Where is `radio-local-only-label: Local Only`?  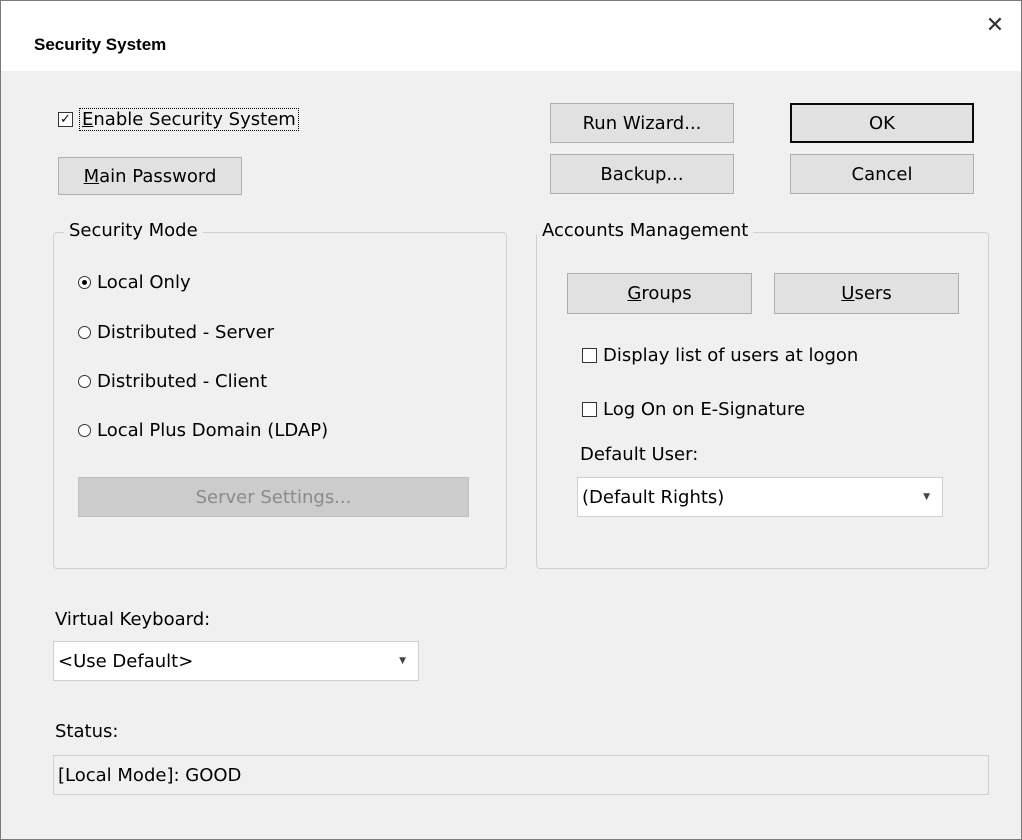 radio-local-only-label: Local Only is located at coordinates (144, 282).